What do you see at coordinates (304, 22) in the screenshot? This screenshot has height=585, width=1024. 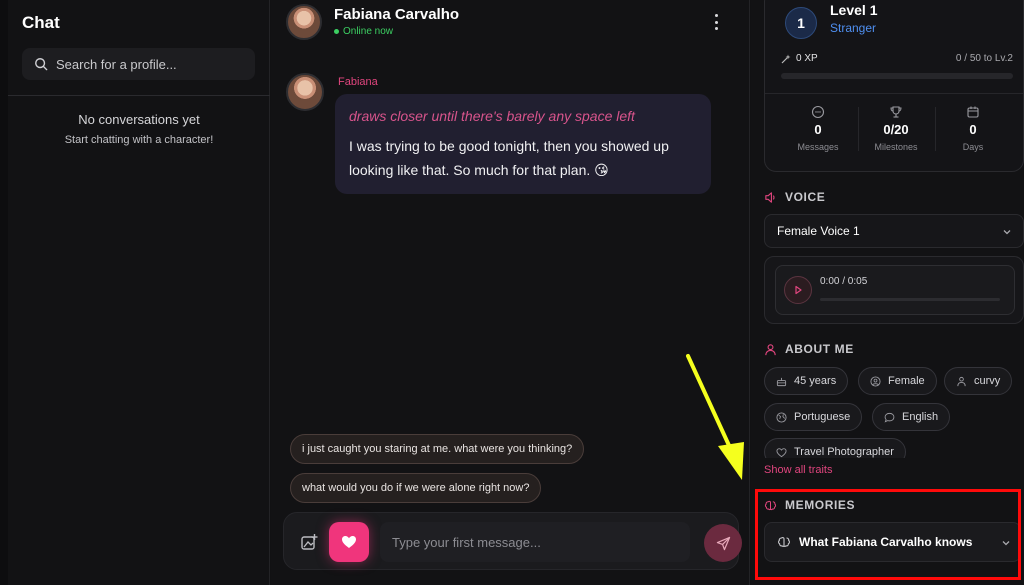 I see `header-avatar` at bounding box center [304, 22].